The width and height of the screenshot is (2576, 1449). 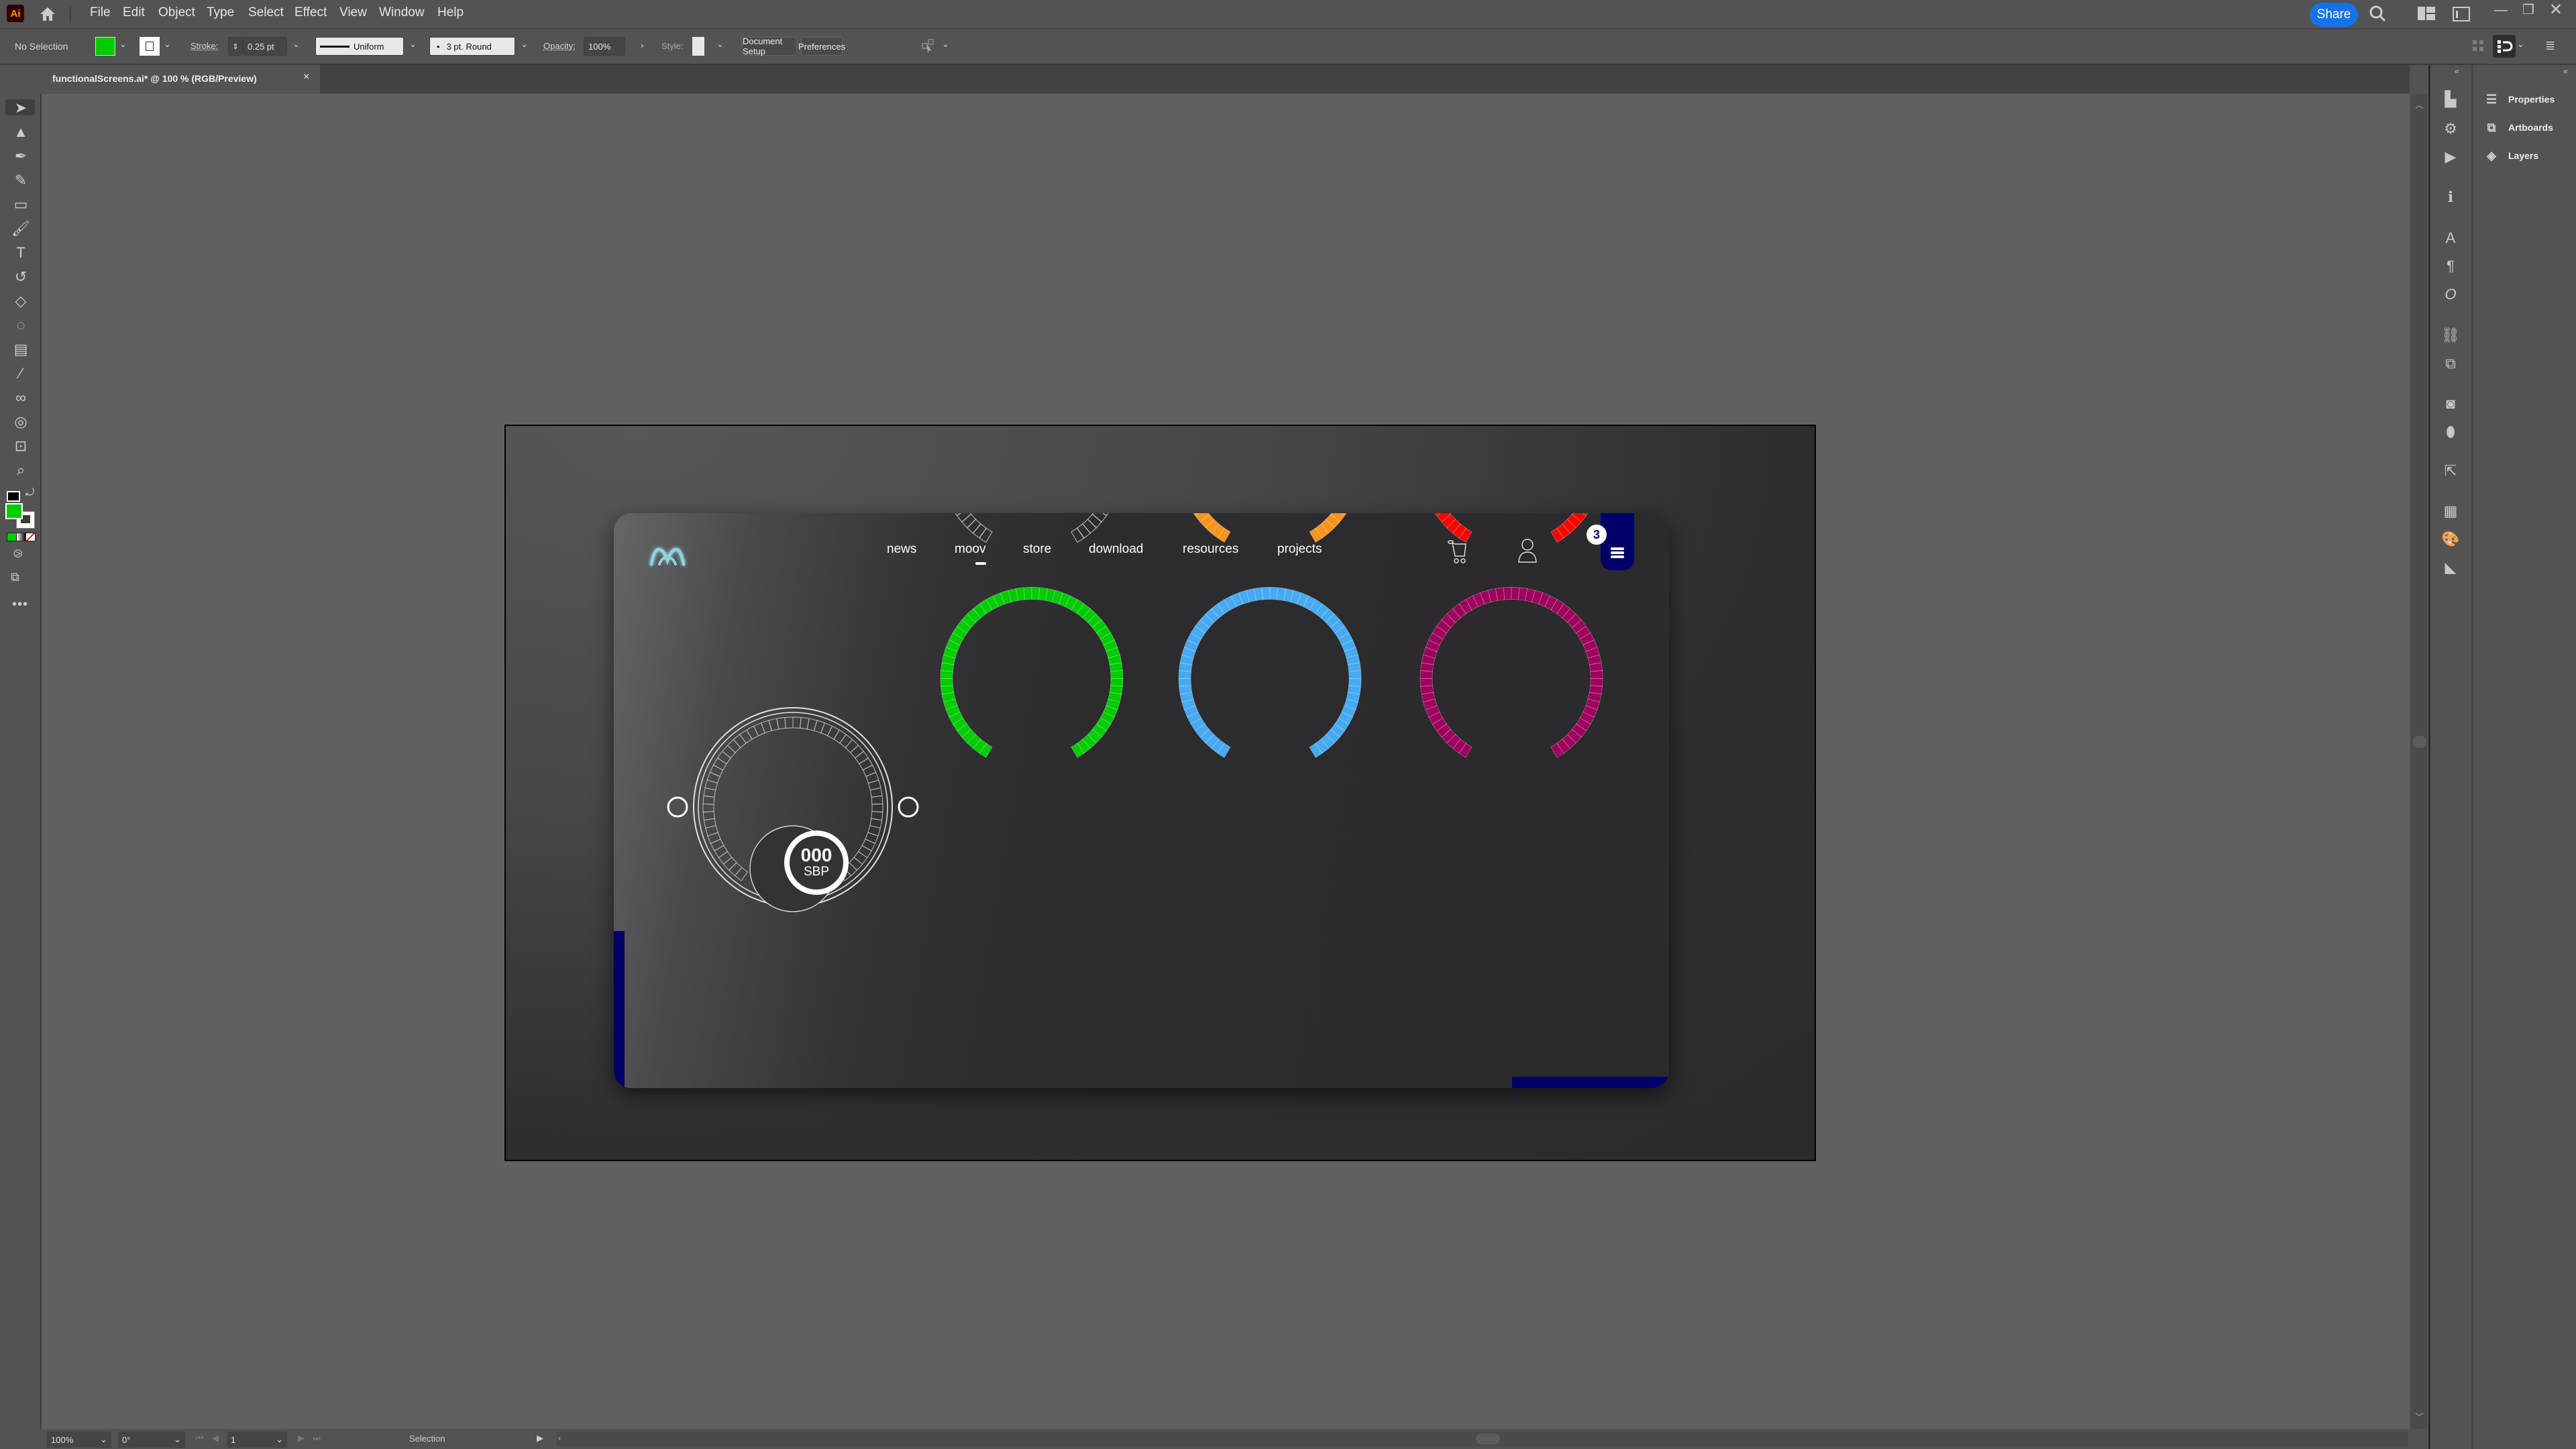 What do you see at coordinates (353, 12) in the screenshot?
I see `menu-view: View` at bounding box center [353, 12].